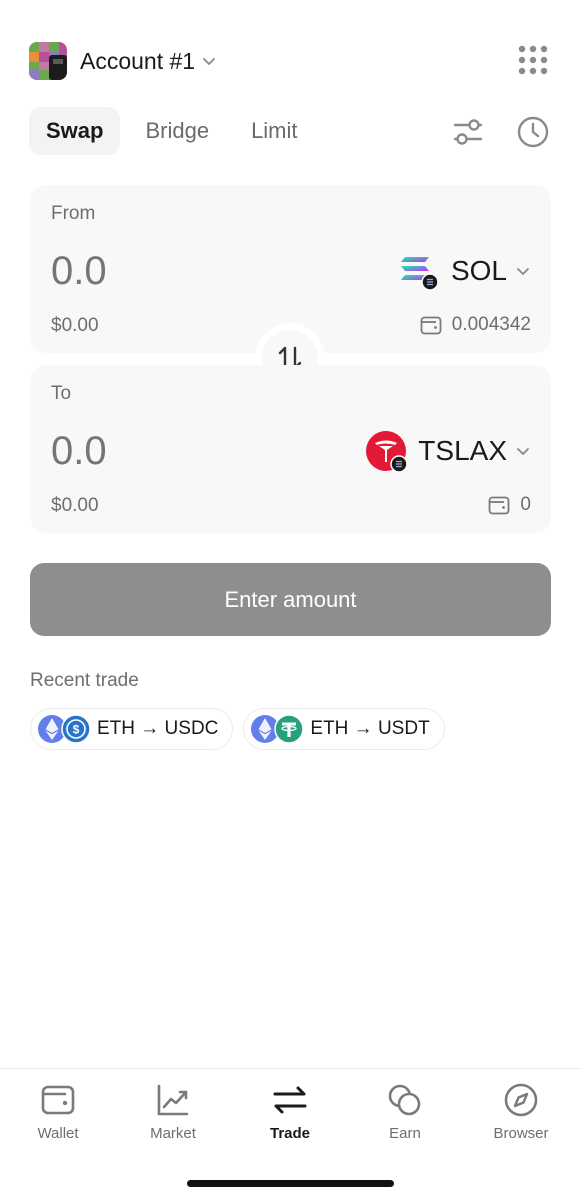  What do you see at coordinates (290, 1183) in the screenshot?
I see `home-indicator` at bounding box center [290, 1183].